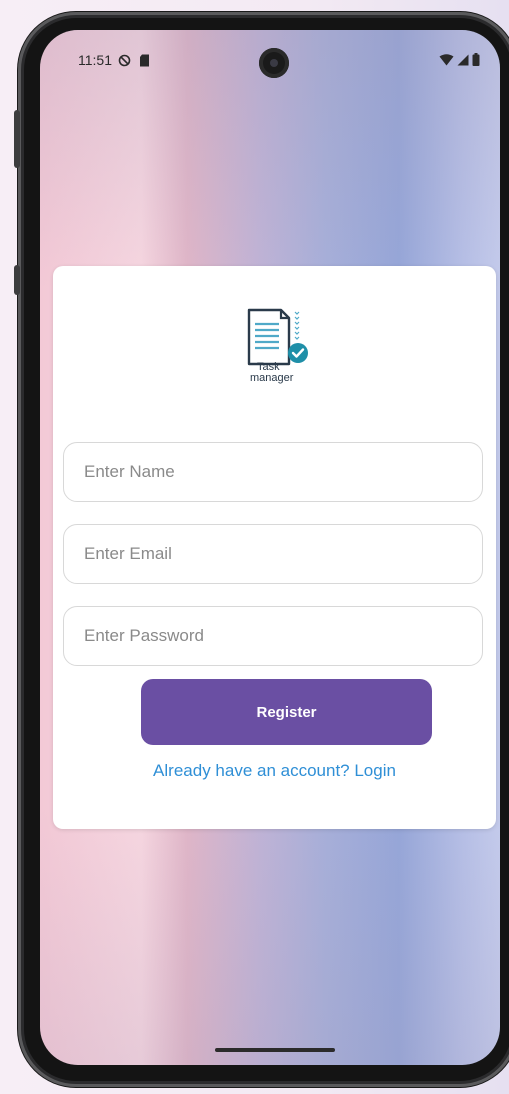 The image size is (509, 1094). What do you see at coordinates (463, 59) in the screenshot?
I see `signal-icon` at bounding box center [463, 59].